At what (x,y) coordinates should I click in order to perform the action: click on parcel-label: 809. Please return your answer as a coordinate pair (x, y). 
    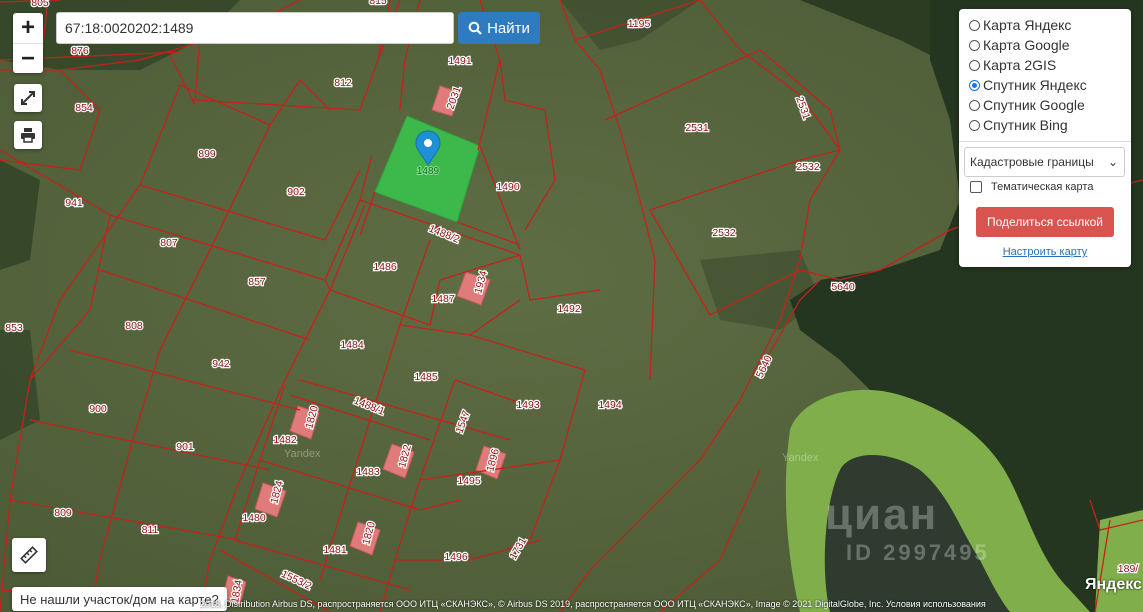
    Looking at the image, I should click on (63, 513).